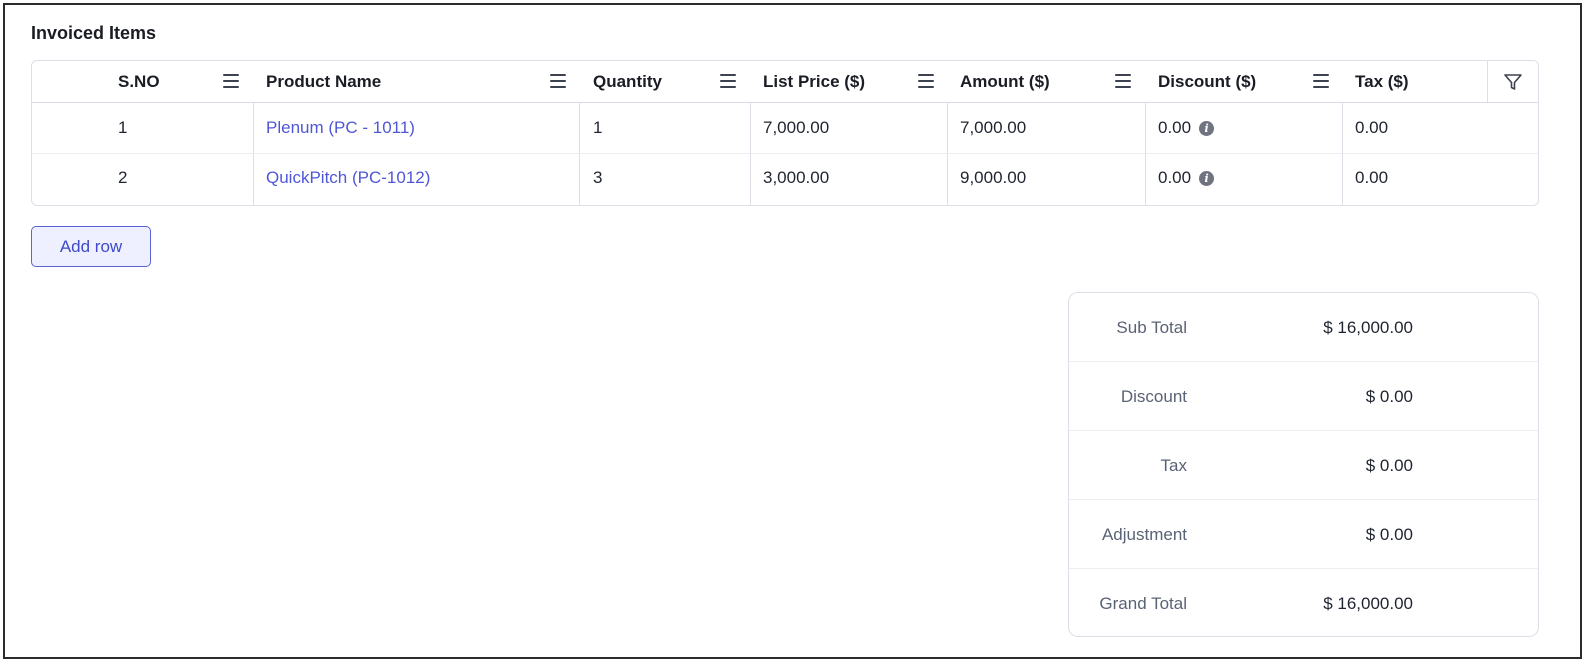 The height and width of the screenshot is (666, 1589). I want to click on totals-row-tax: Tax $ 0.00, so click(1303, 465).